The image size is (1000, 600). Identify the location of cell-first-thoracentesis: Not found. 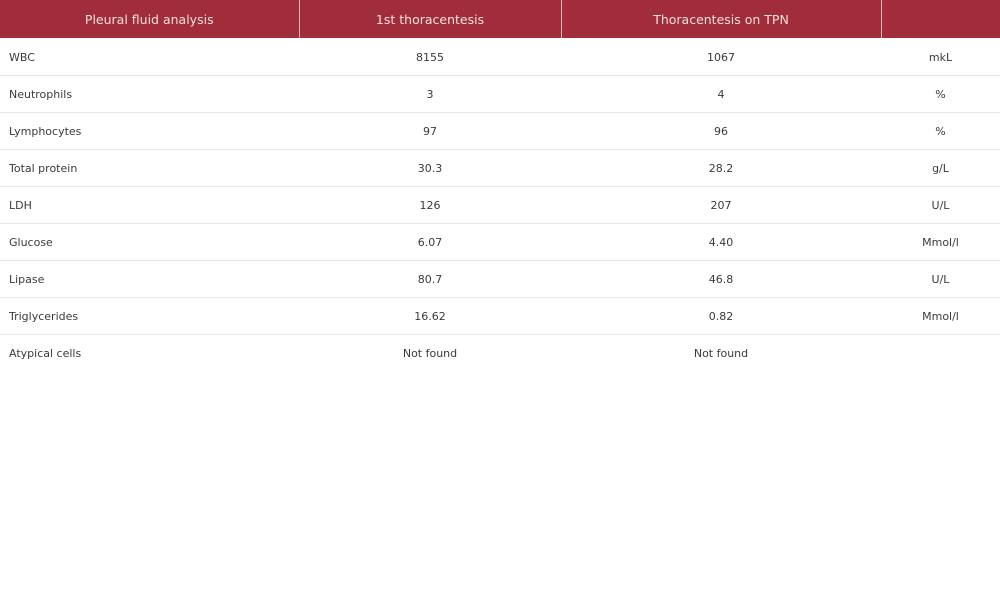
(430, 353).